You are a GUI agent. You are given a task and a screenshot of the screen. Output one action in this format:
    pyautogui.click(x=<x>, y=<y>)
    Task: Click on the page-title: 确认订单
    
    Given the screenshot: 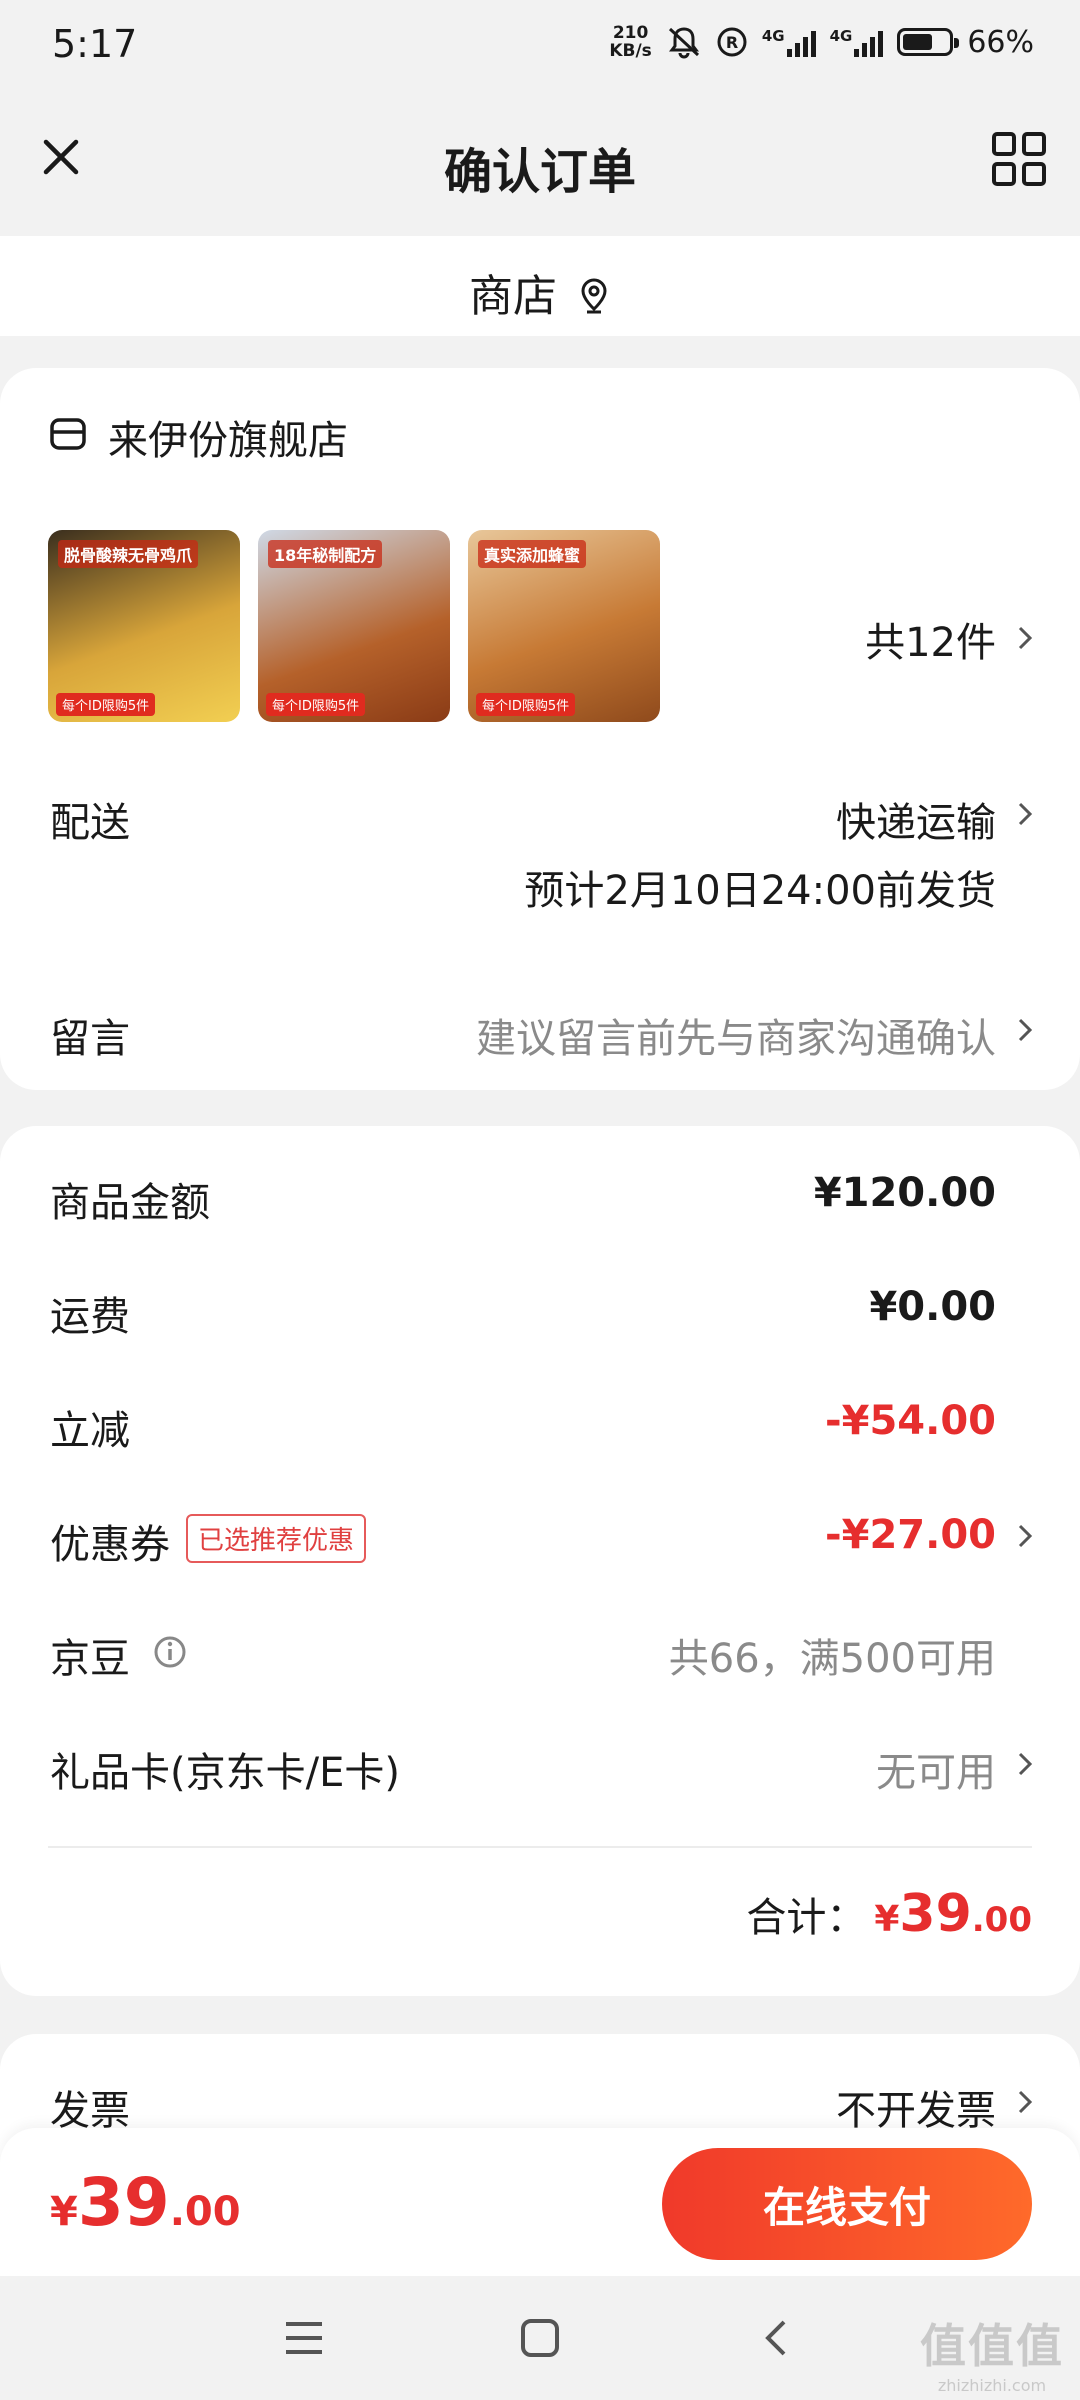 What is the action you would take?
    pyautogui.click(x=539, y=172)
    